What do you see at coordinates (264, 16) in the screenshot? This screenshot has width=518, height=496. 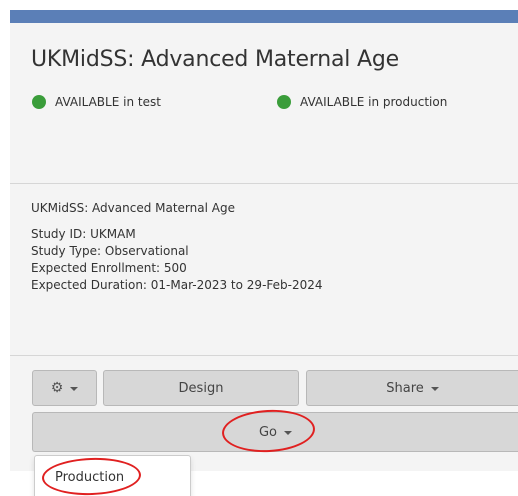 I see `header-bar` at bounding box center [264, 16].